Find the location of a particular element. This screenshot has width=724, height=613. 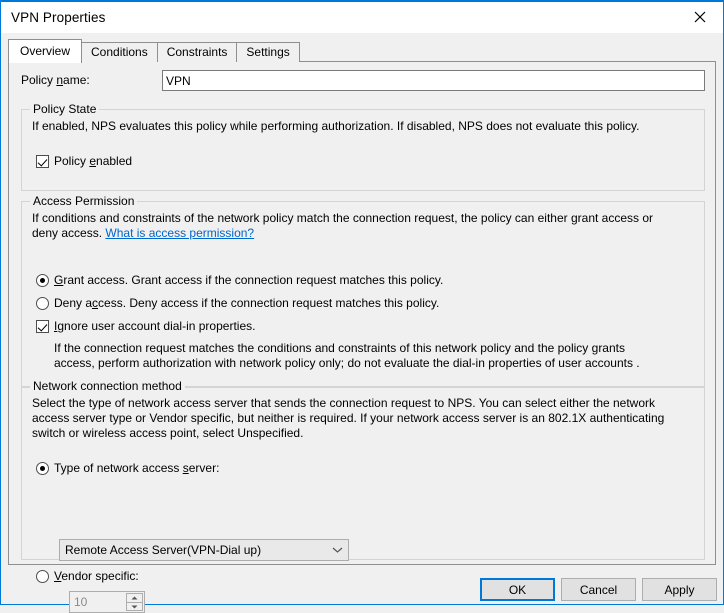

apply-button: Apply is located at coordinates (679, 589).